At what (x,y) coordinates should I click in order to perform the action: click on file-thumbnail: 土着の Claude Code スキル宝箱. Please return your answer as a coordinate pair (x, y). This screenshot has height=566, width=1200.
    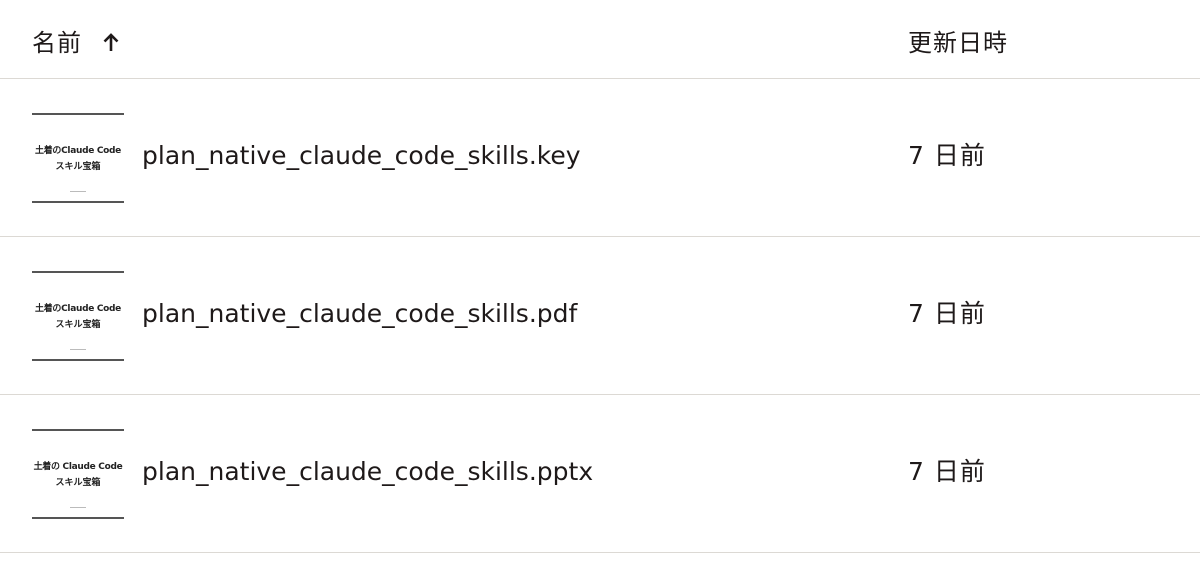
    Looking at the image, I should click on (78, 474).